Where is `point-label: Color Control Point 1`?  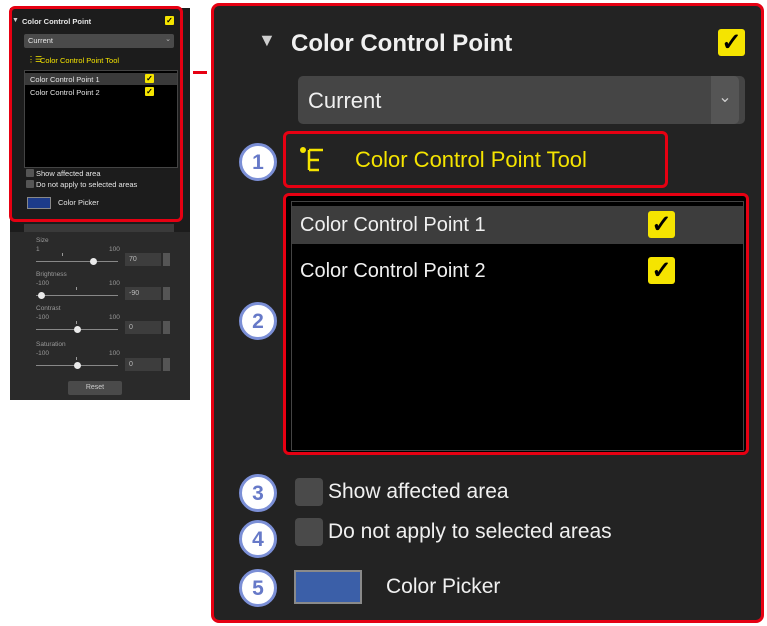 point-label: Color Control Point 1 is located at coordinates (393, 225).